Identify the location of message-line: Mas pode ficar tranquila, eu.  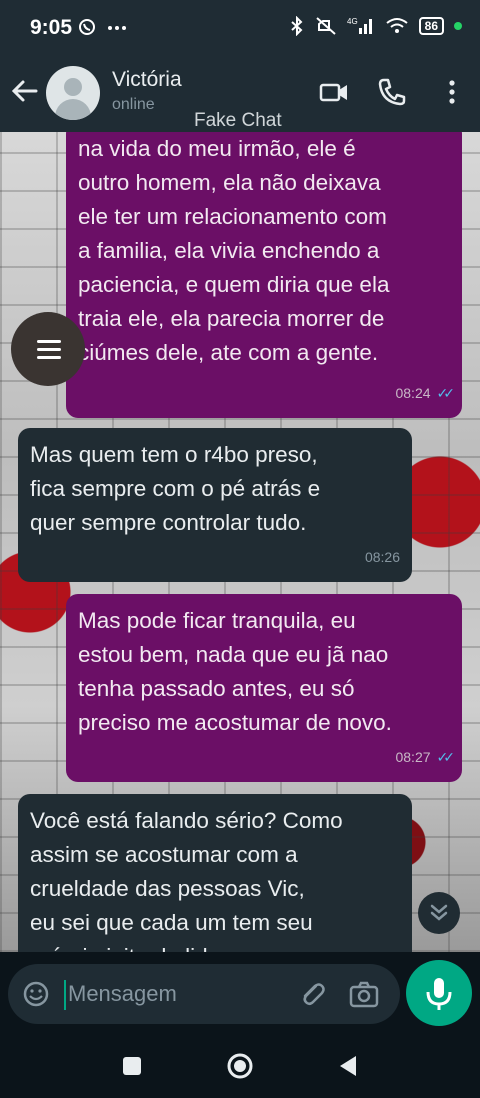
(217, 620).